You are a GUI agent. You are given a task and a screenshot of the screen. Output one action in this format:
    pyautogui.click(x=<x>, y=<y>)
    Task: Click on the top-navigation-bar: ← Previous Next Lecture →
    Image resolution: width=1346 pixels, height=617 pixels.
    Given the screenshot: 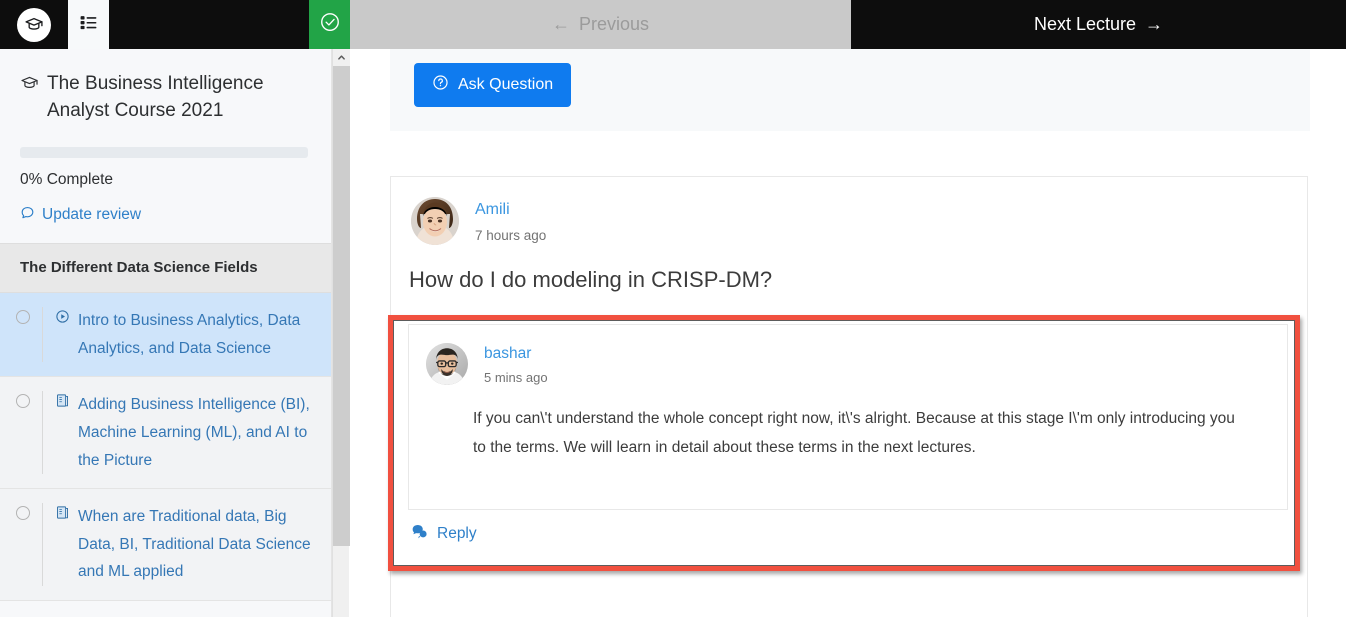 What is the action you would take?
    pyautogui.click(x=673, y=24)
    